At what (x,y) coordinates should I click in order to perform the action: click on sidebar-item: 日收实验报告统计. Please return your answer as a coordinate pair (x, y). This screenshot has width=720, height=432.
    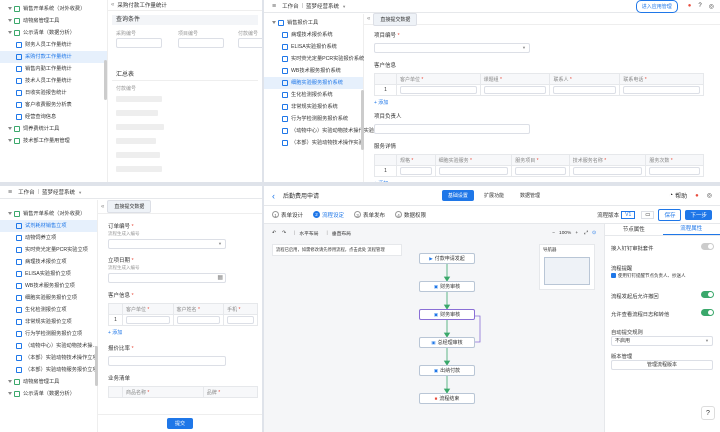
    Looking at the image, I should click on (53, 93).